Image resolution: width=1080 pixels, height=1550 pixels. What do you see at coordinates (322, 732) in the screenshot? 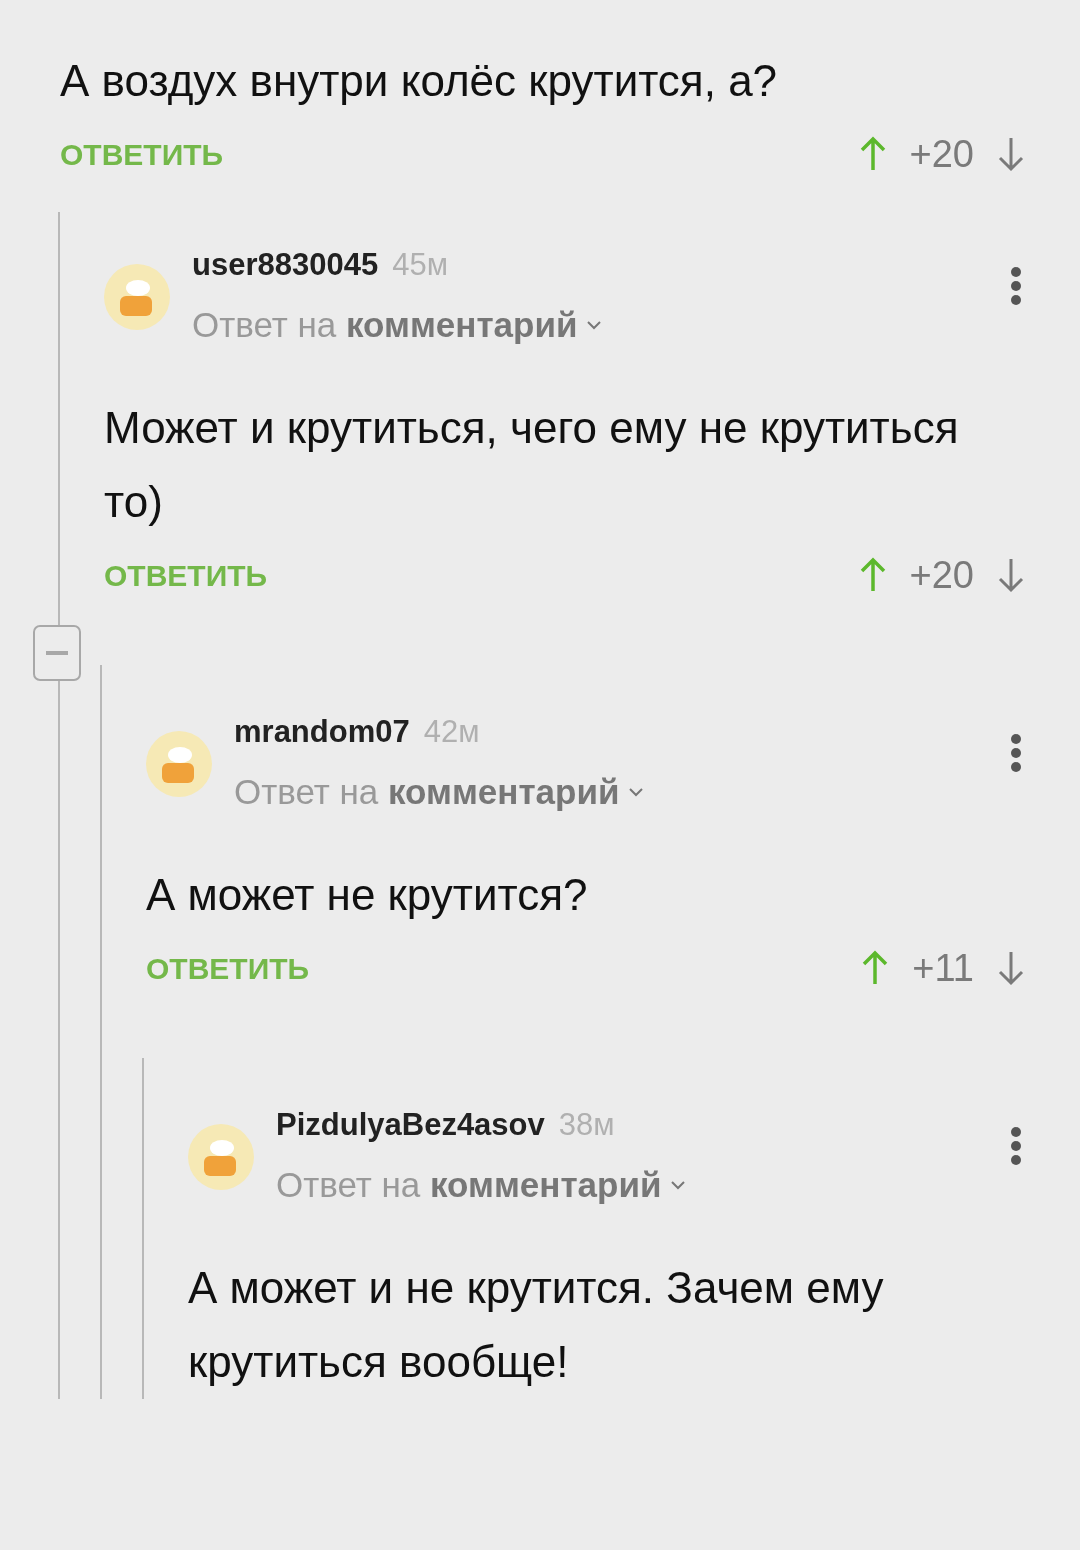
I see `username: mrandom07` at bounding box center [322, 732].